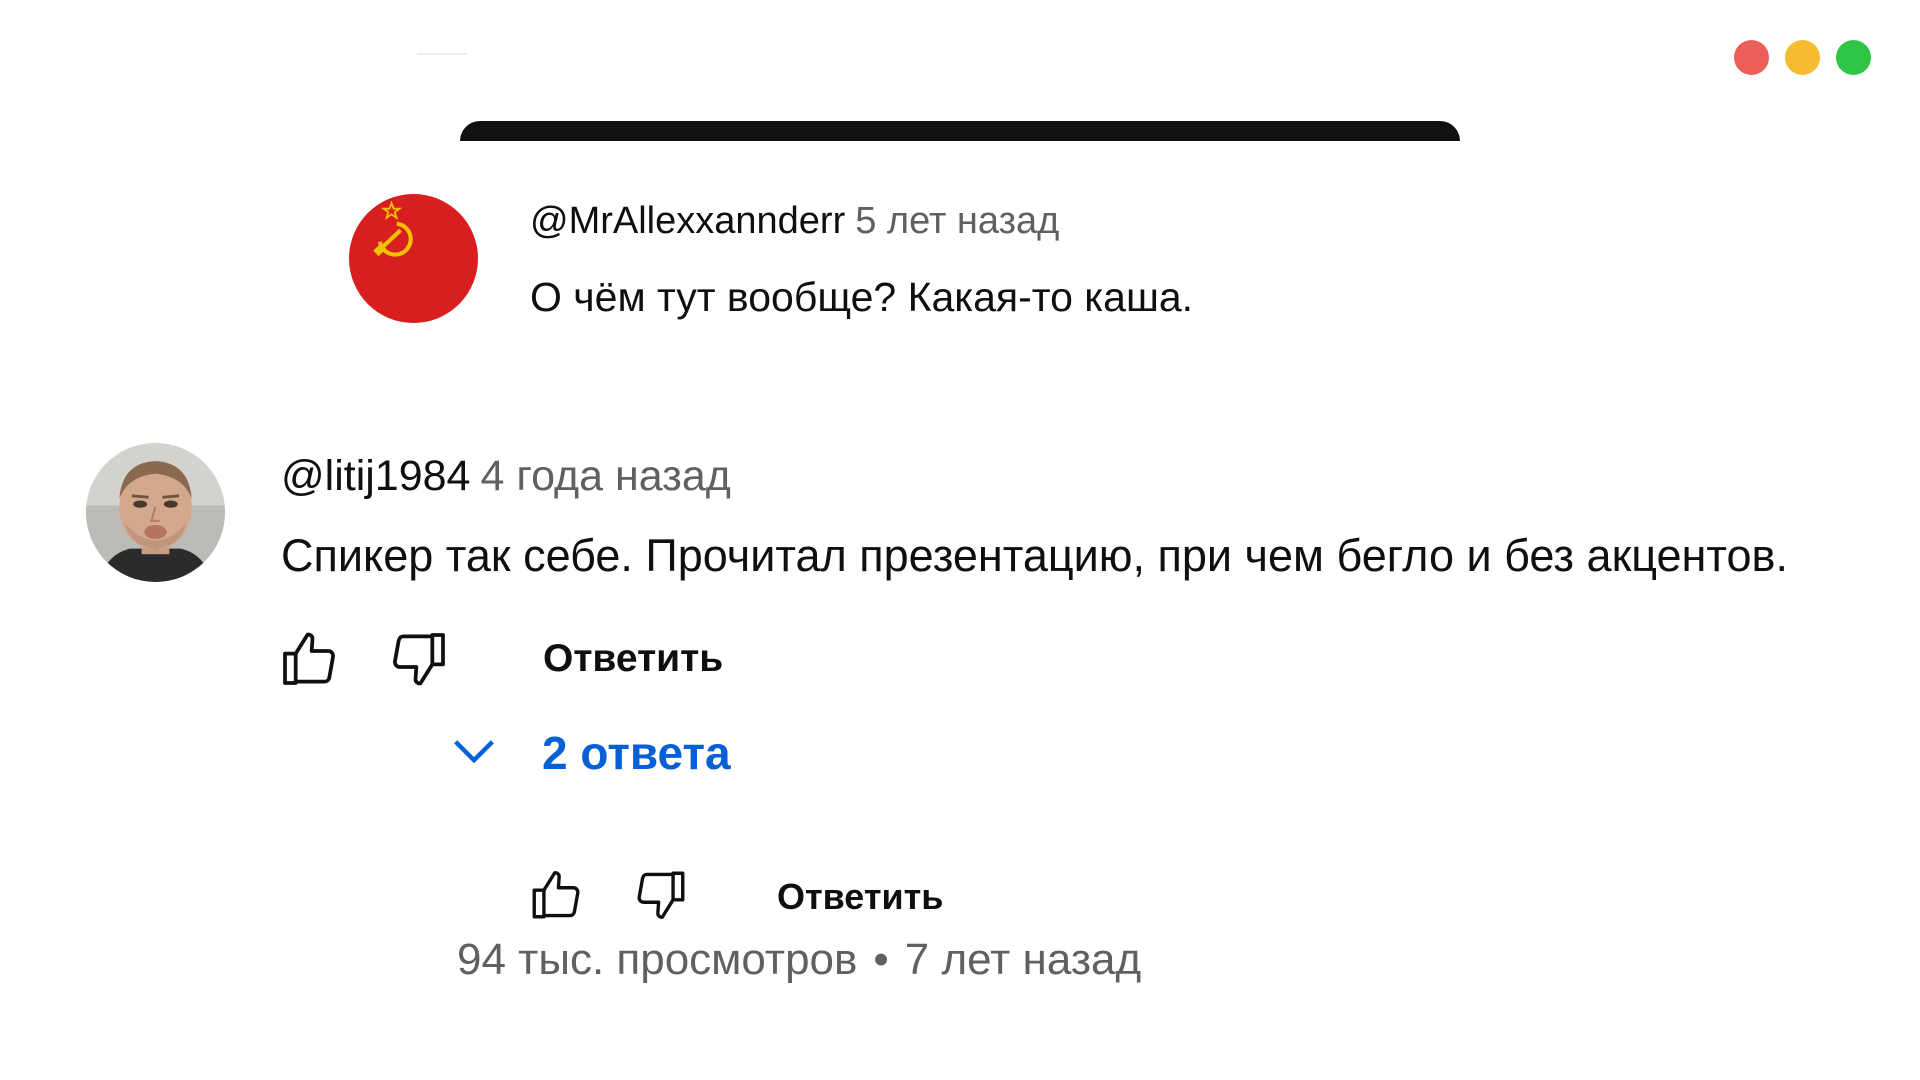 The image size is (1920, 1080). I want to click on maximize-window-button, so click(1853, 57).